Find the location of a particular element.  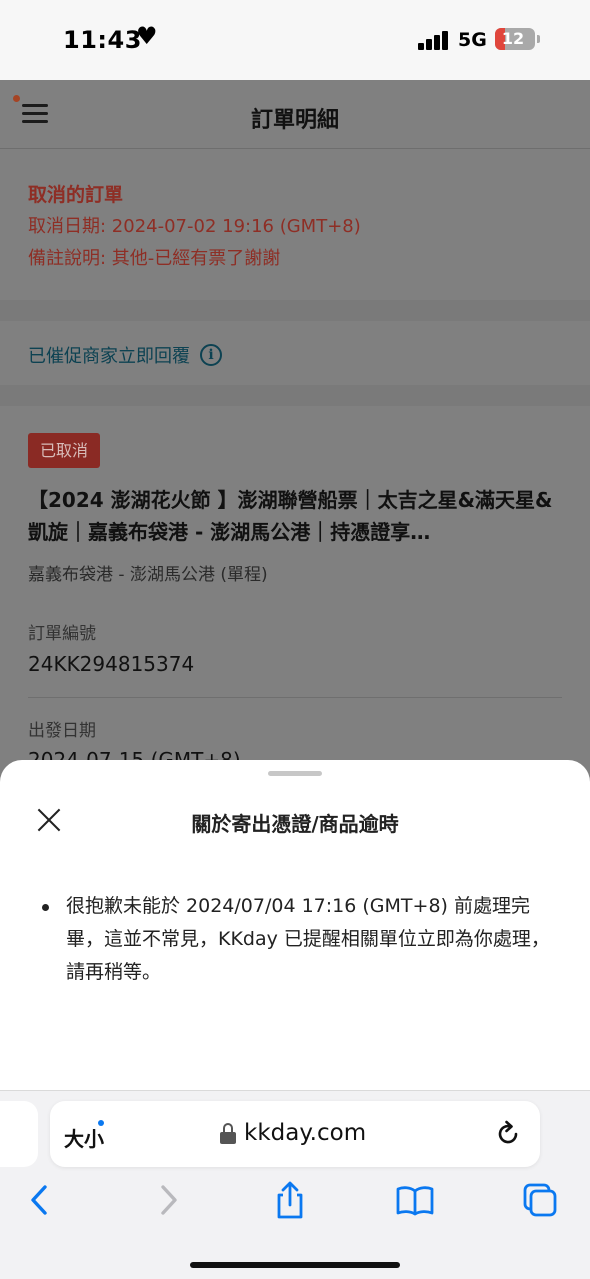

text-size-button: 大小 is located at coordinates (84, 1137).